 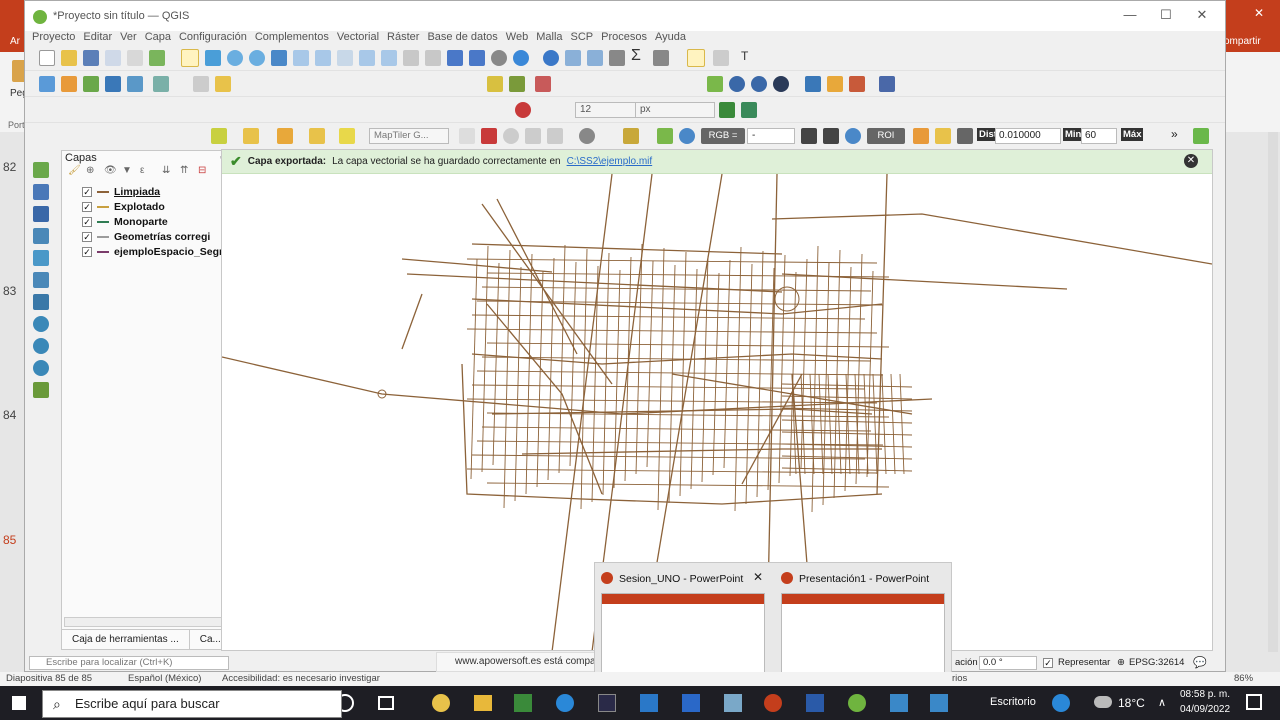 What do you see at coordinates (1121, 662) in the screenshot?
I see `crs-globe-icon: ⊕` at bounding box center [1121, 662].